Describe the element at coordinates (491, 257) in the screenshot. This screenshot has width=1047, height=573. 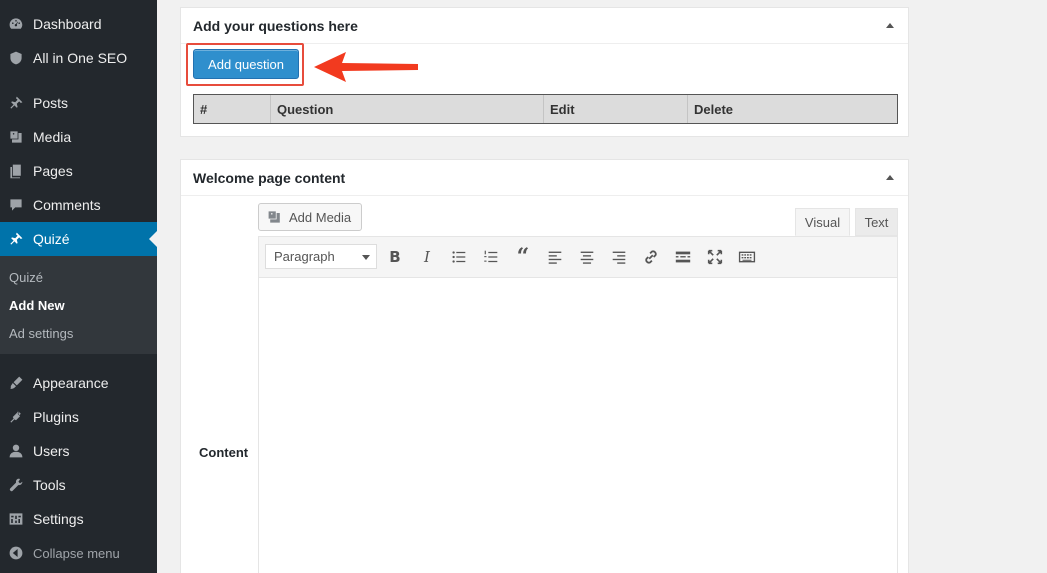
I see `numbered-list-icon` at that location.